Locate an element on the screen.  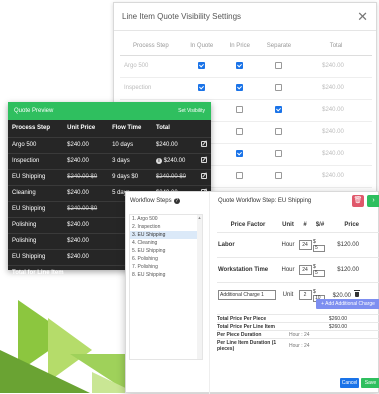
price-factor-header: Price Factor Unit # $/# Price is located at coordinates (298, 225).